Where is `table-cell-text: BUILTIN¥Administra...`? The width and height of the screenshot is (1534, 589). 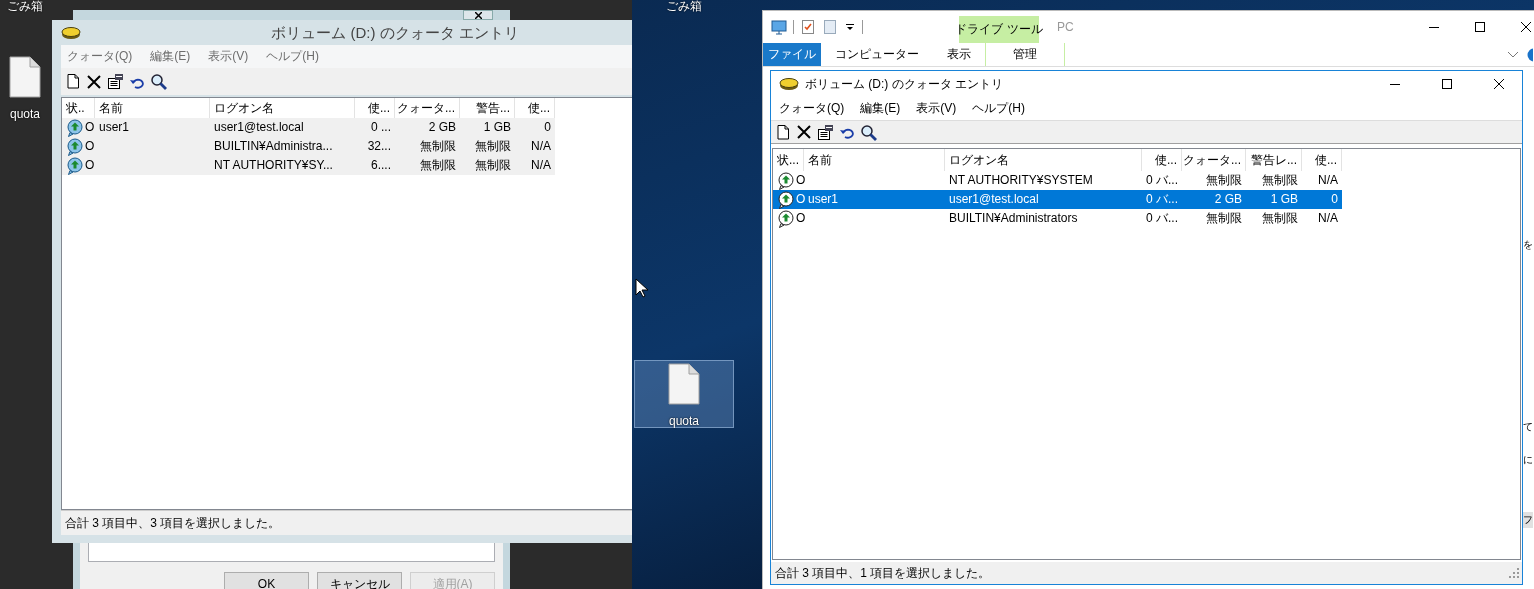
table-cell-text: BUILTIN¥Administra... is located at coordinates (273, 147).